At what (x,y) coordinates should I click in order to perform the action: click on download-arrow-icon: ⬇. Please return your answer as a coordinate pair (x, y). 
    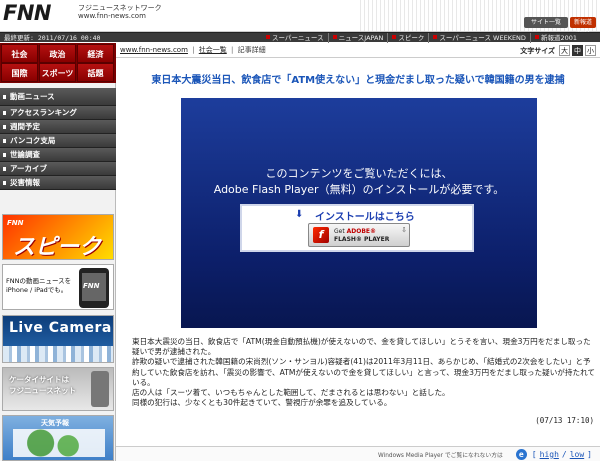
    Looking at the image, I should click on (299, 214).